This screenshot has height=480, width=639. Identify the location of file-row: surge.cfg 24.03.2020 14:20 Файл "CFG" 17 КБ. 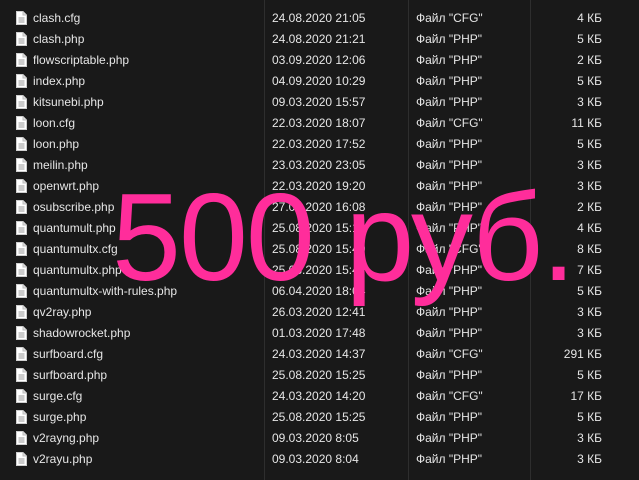
(319, 396).